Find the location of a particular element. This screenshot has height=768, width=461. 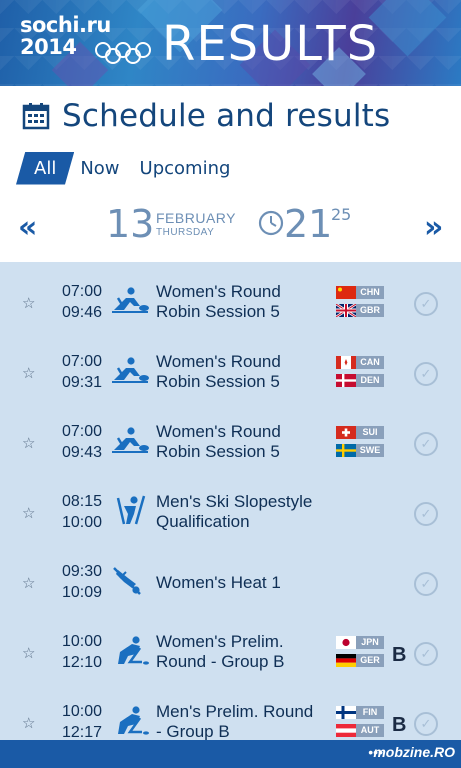

team-code: SWE is located at coordinates (370, 450).